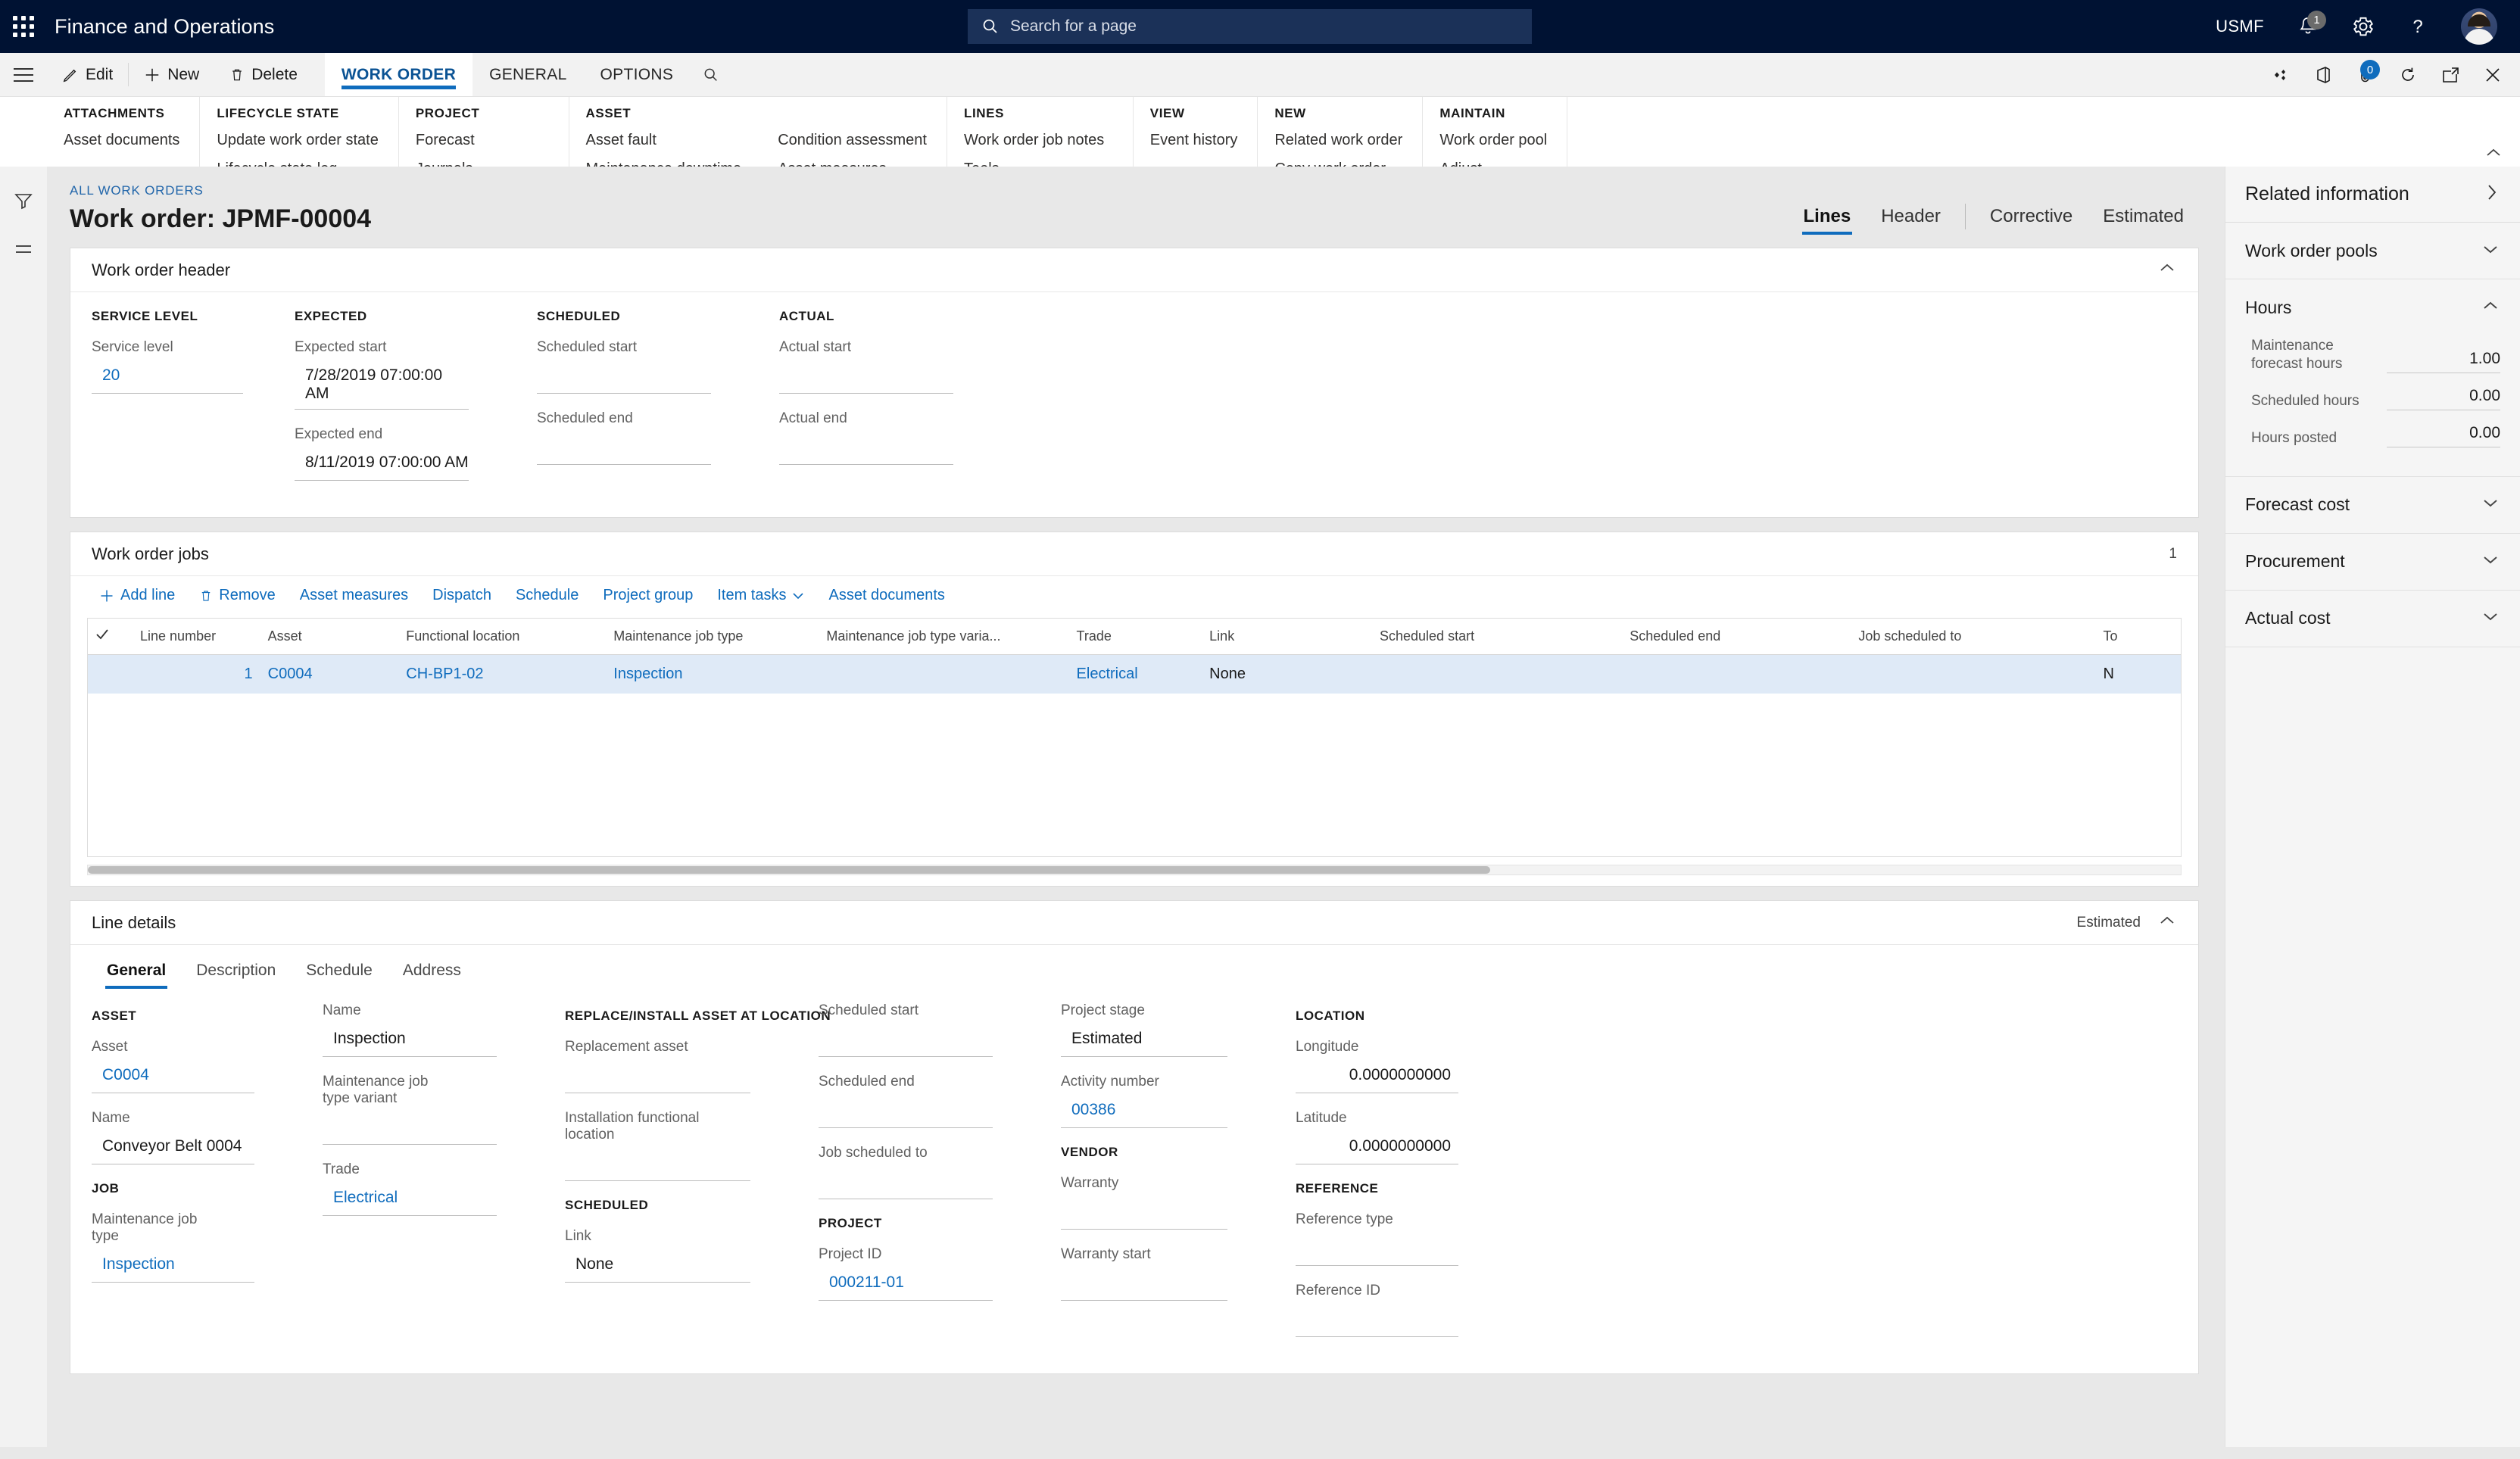 This screenshot has height=1459, width=2520. What do you see at coordinates (648, 595) in the screenshot?
I see `jobs-toolbar-project-group: Project group` at bounding box center [648, 595].